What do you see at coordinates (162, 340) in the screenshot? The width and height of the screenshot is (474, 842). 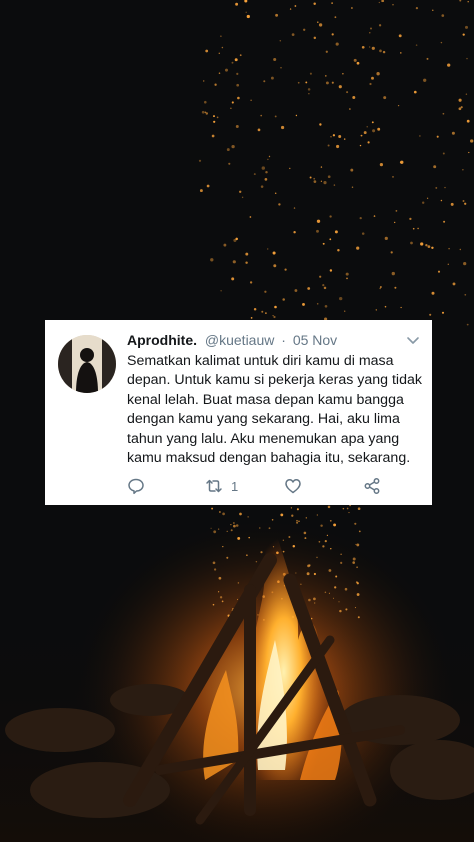 I see `display-name: Aprodhite.` at bounding box center [162, 340].